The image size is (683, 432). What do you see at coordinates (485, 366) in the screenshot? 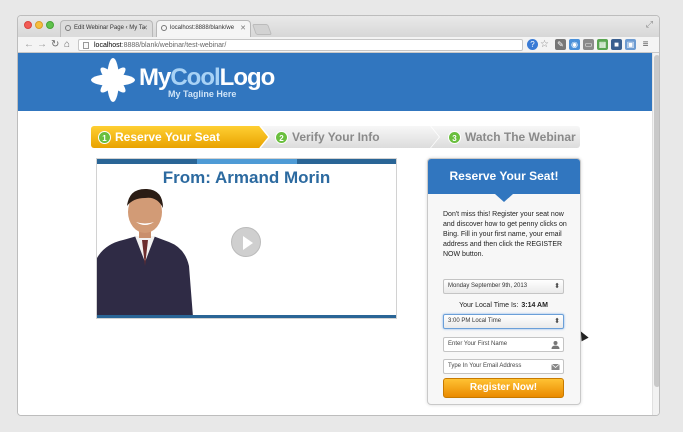
I see `email-placeholder: Type In Your Email Address` at bounding box center [485, 366].